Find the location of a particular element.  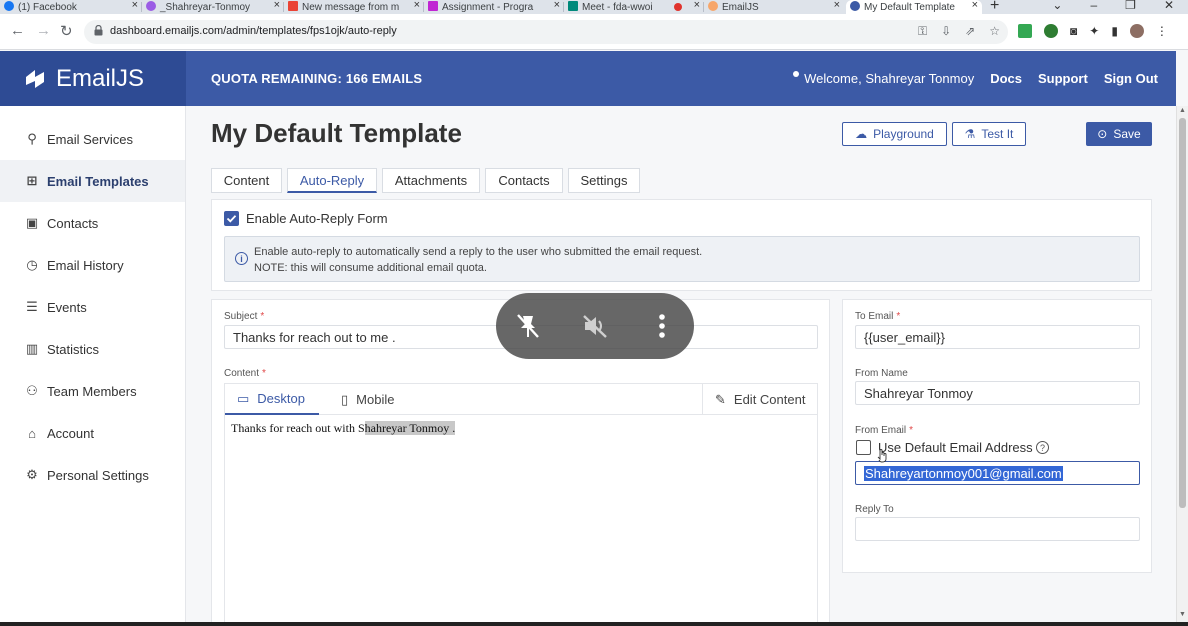

test-it-button: ⚗ Test It is located at coordinates (989, 134).